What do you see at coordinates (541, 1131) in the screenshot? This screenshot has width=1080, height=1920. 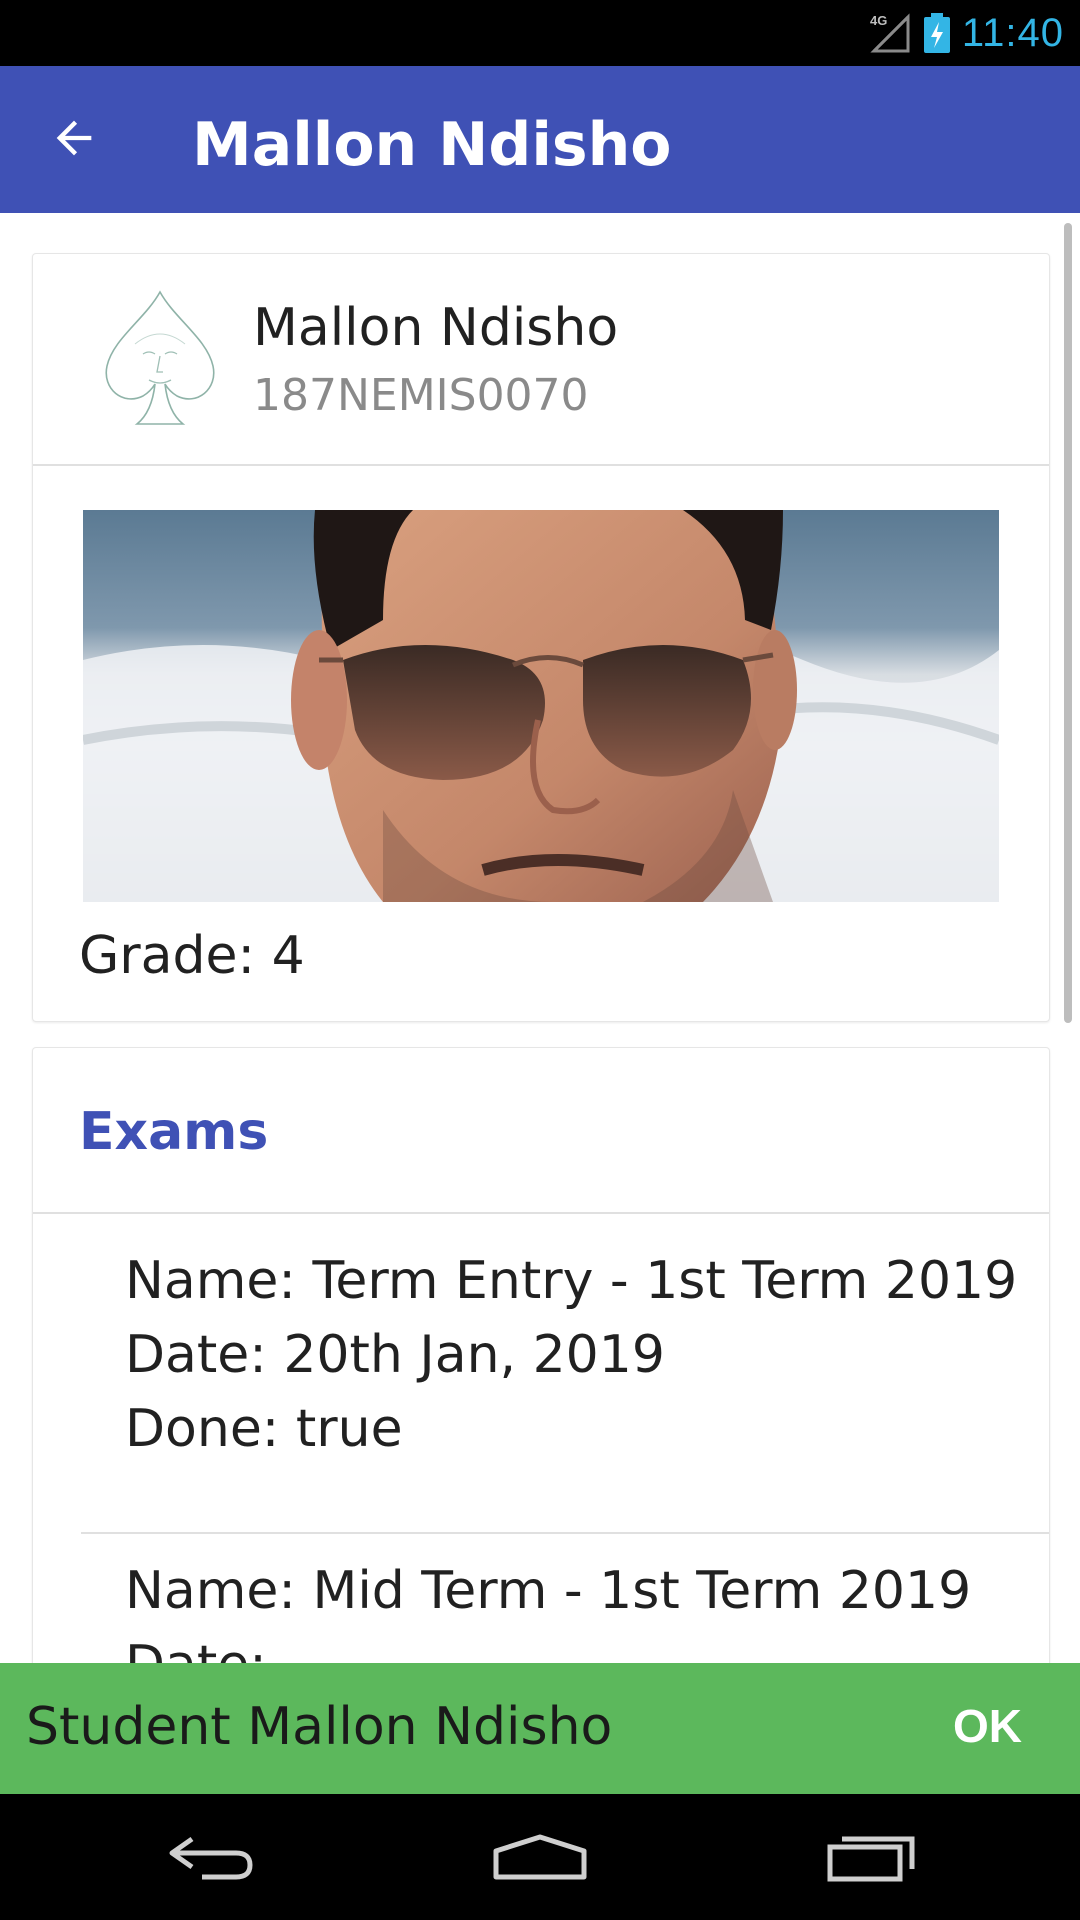 I see `exams-header: Exams` at bounding box center [541, 1131].